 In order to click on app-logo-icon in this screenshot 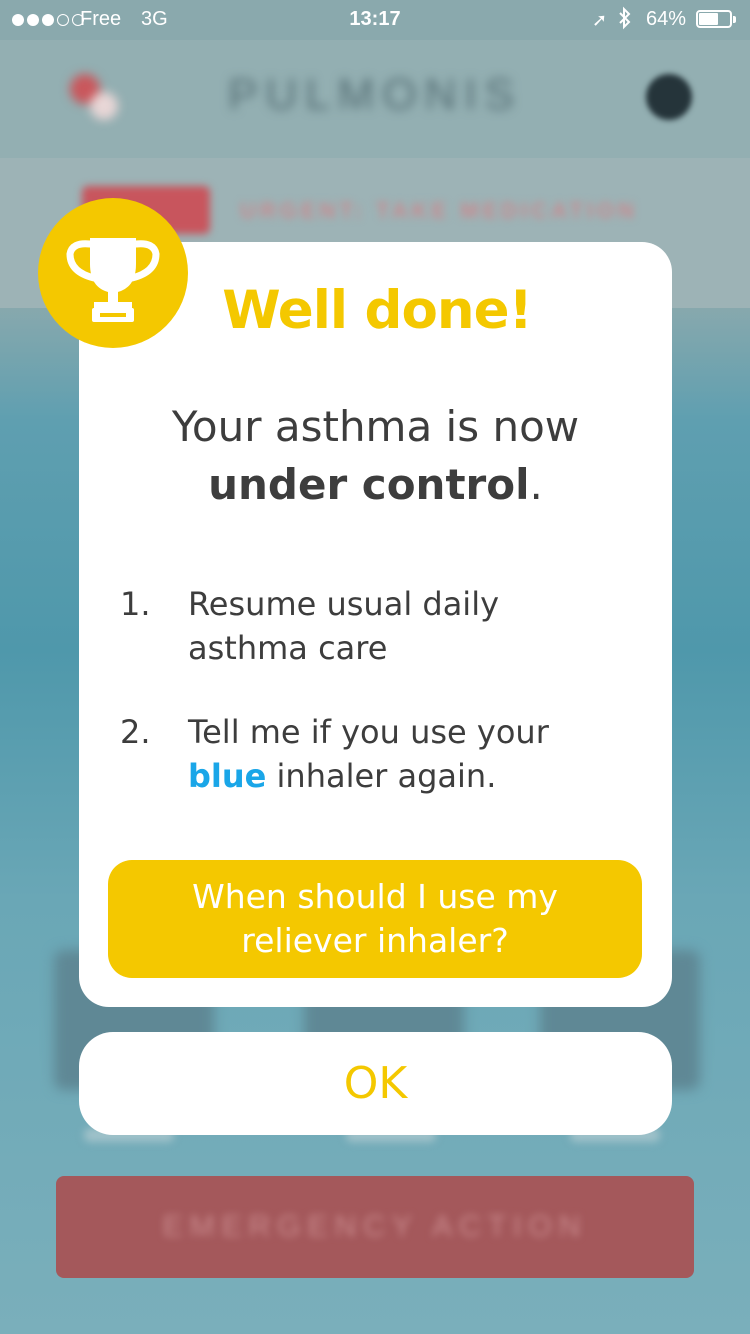, I will do `click(94, 98)`.